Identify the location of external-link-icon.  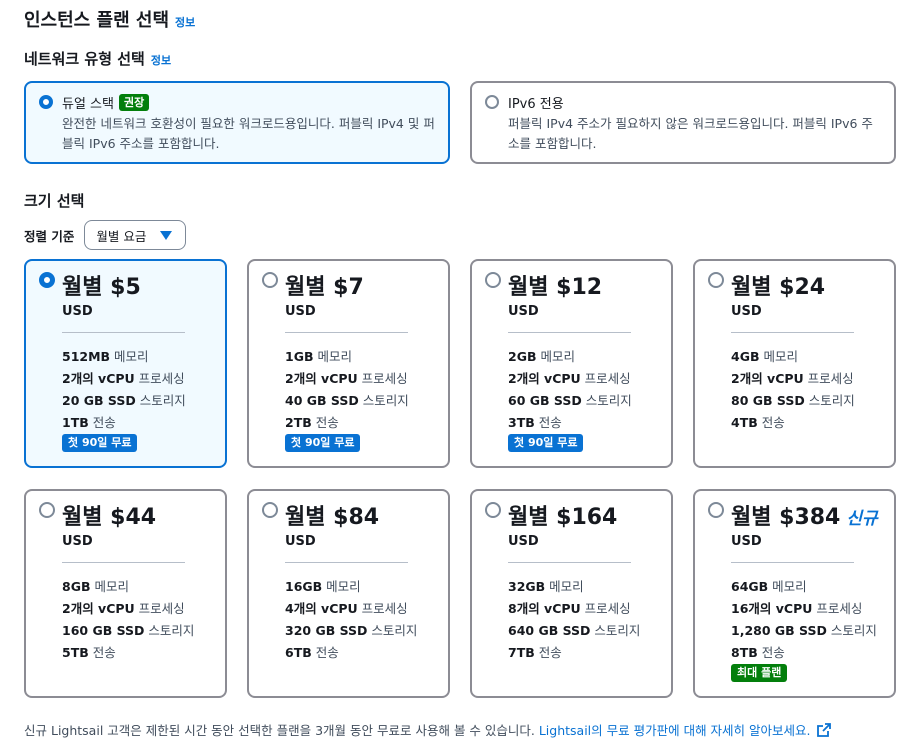
(823, 730).